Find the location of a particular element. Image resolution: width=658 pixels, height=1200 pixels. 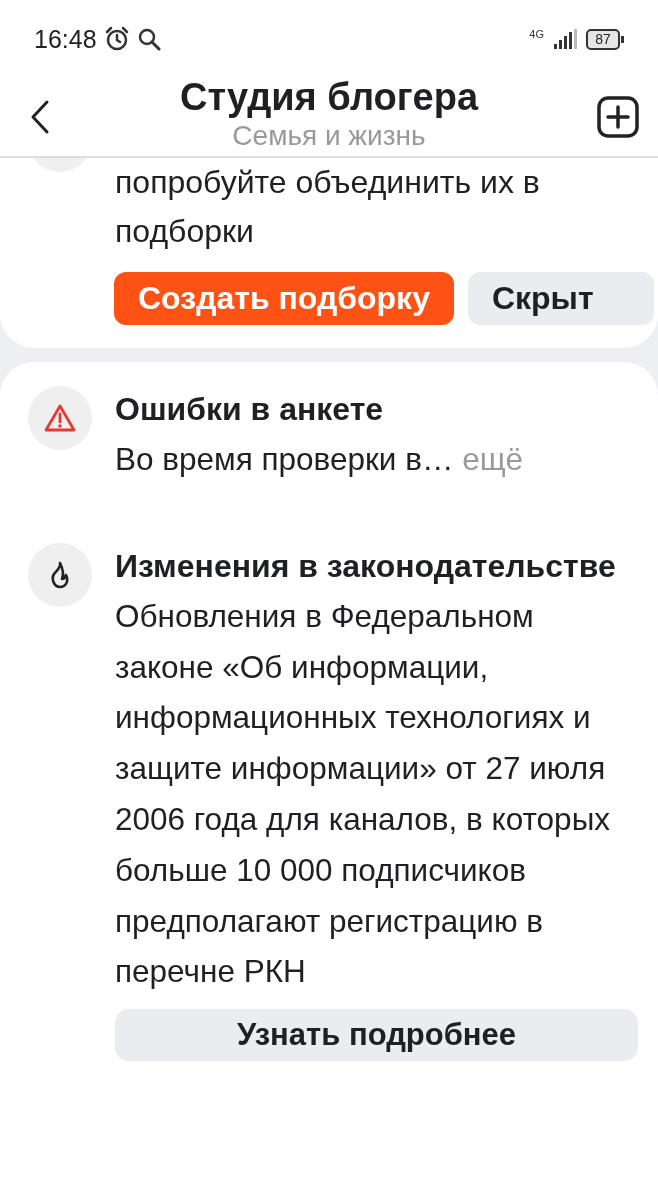

clock-time: 16:48 is located at coordinates (65, 39).